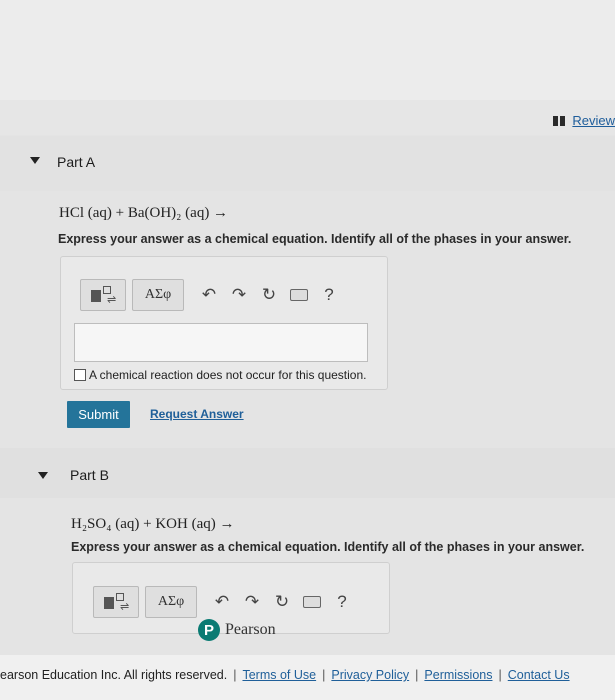 The width and height of the screenshot is (615, 700). I want to click on top-band, so click(307, 50).